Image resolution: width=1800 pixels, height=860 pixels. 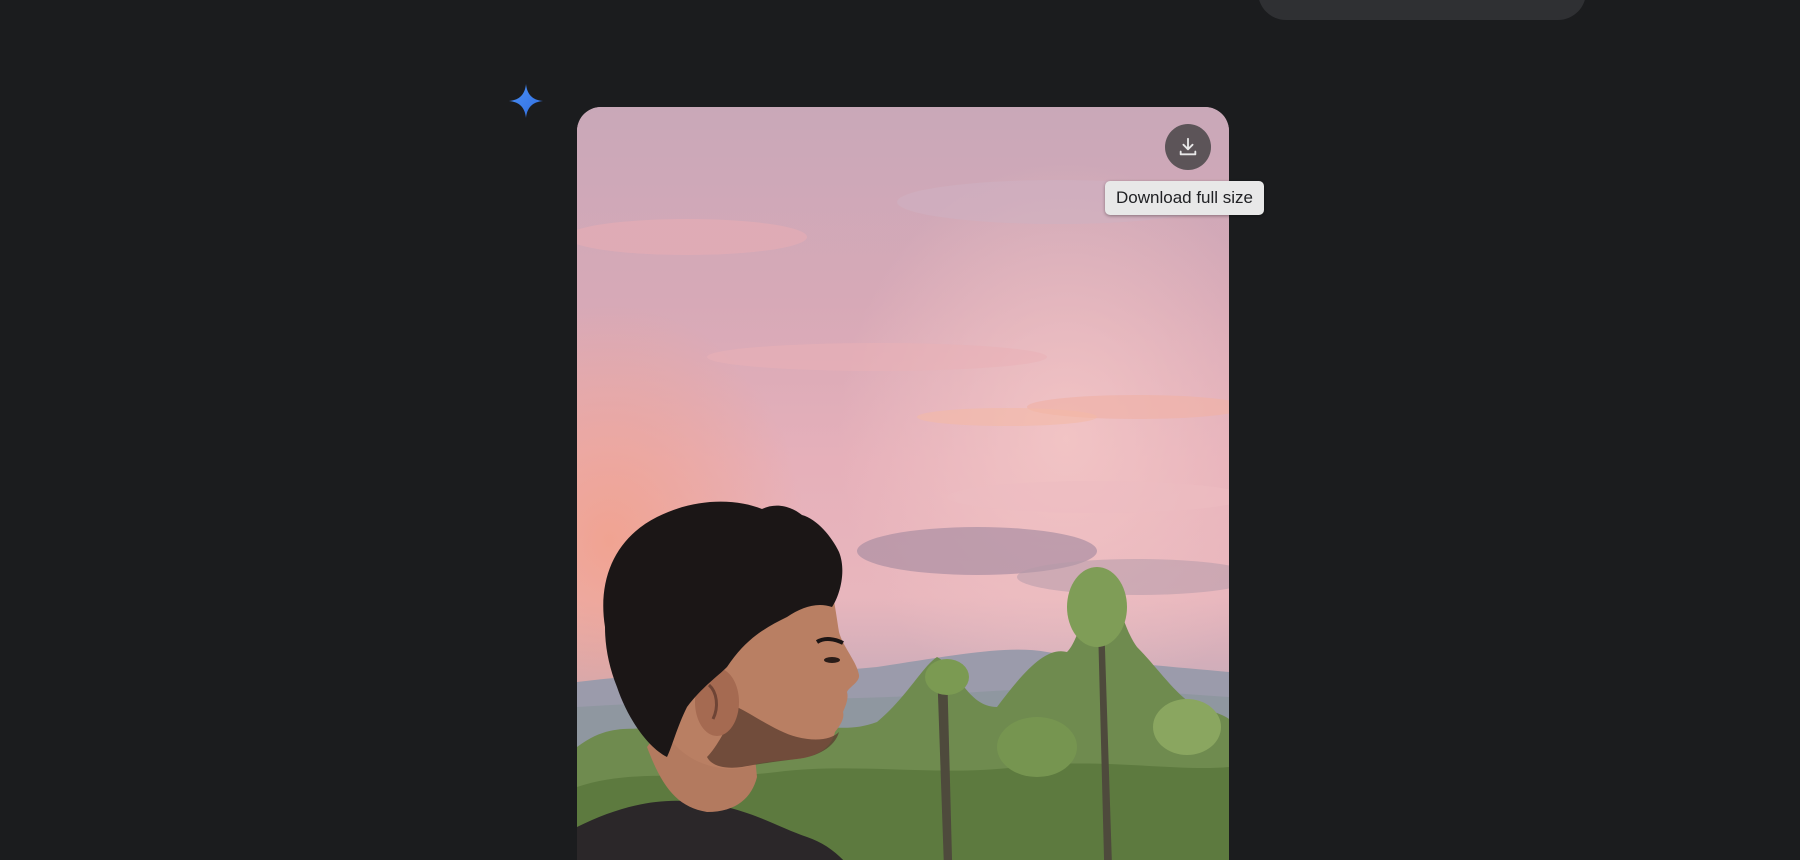 I want to click on download-icon, so click(x=1188, y=146).